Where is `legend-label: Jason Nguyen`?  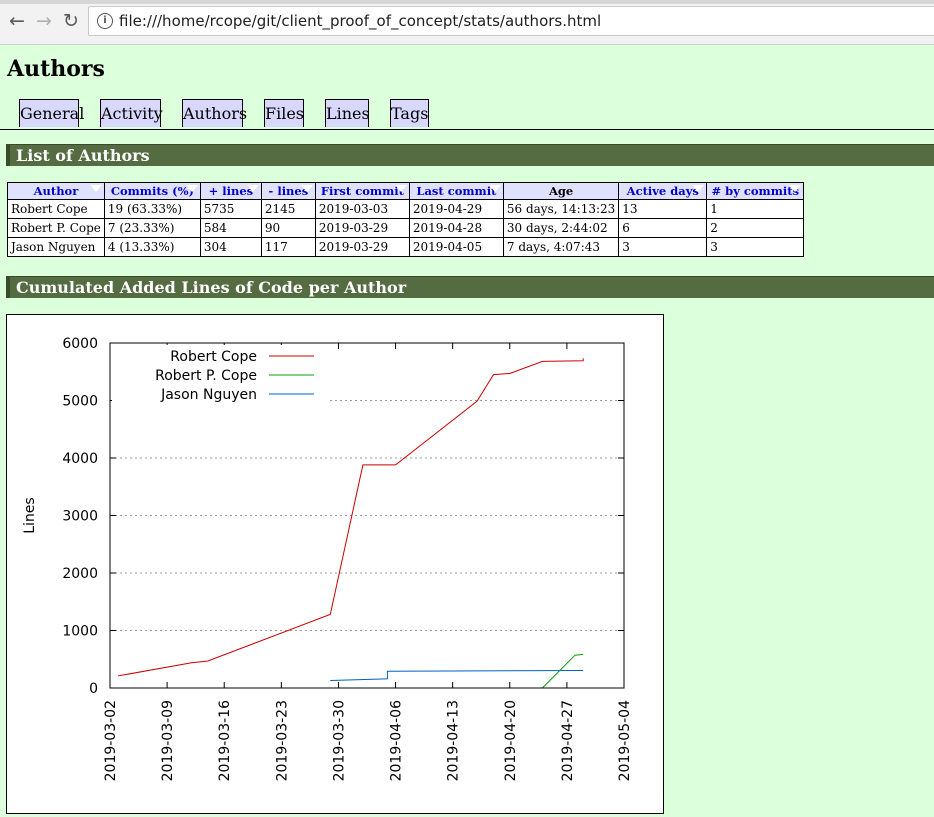 legend-label: Jason Nguyen is located at coordinates (208, 395).